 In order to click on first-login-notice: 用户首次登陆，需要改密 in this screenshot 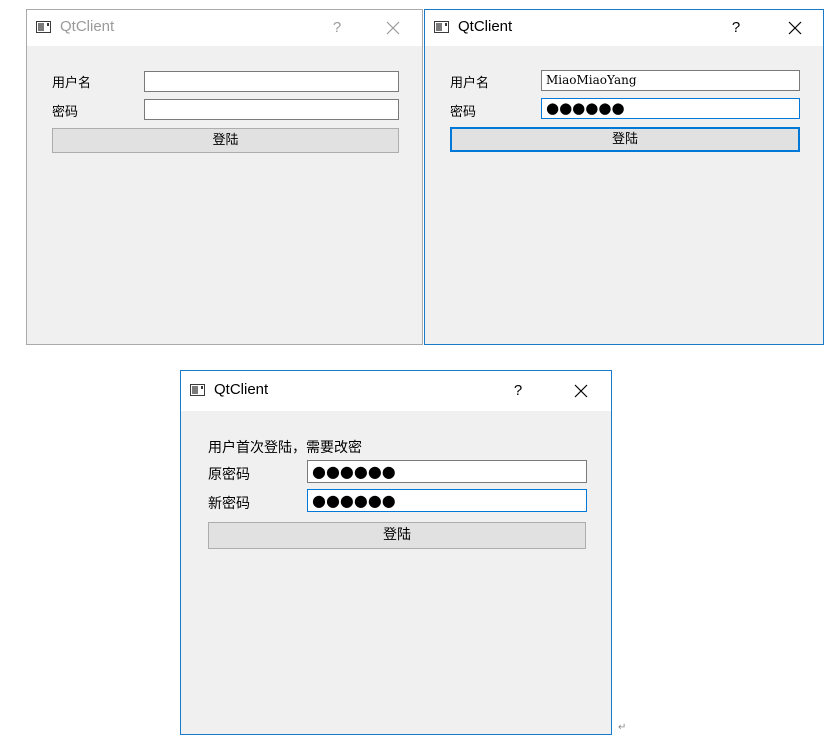, I will do `click(285, 448)`.